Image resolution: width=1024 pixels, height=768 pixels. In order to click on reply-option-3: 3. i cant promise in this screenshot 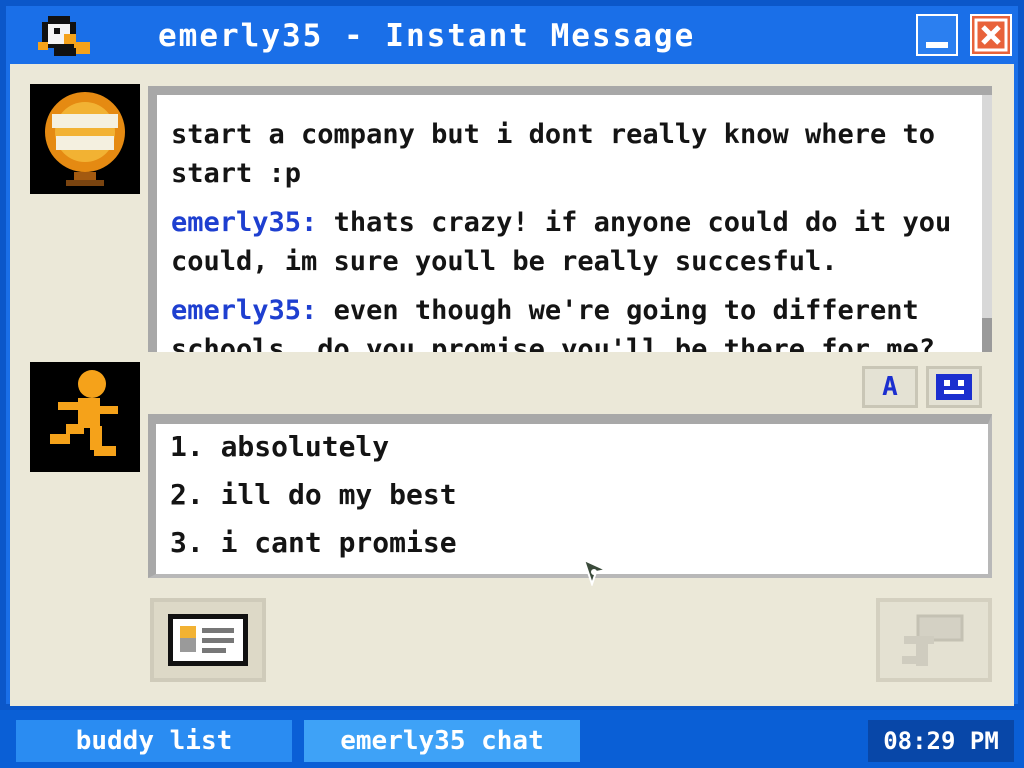, I will do `click(313, 542)`.